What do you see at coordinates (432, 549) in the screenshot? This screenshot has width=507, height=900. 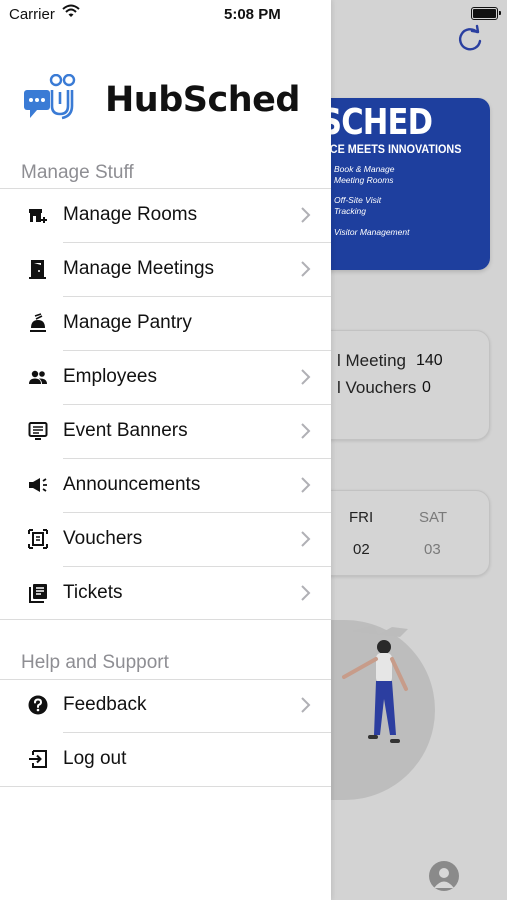 I see `calendar-date: 03` at bounding box center [432, 549].